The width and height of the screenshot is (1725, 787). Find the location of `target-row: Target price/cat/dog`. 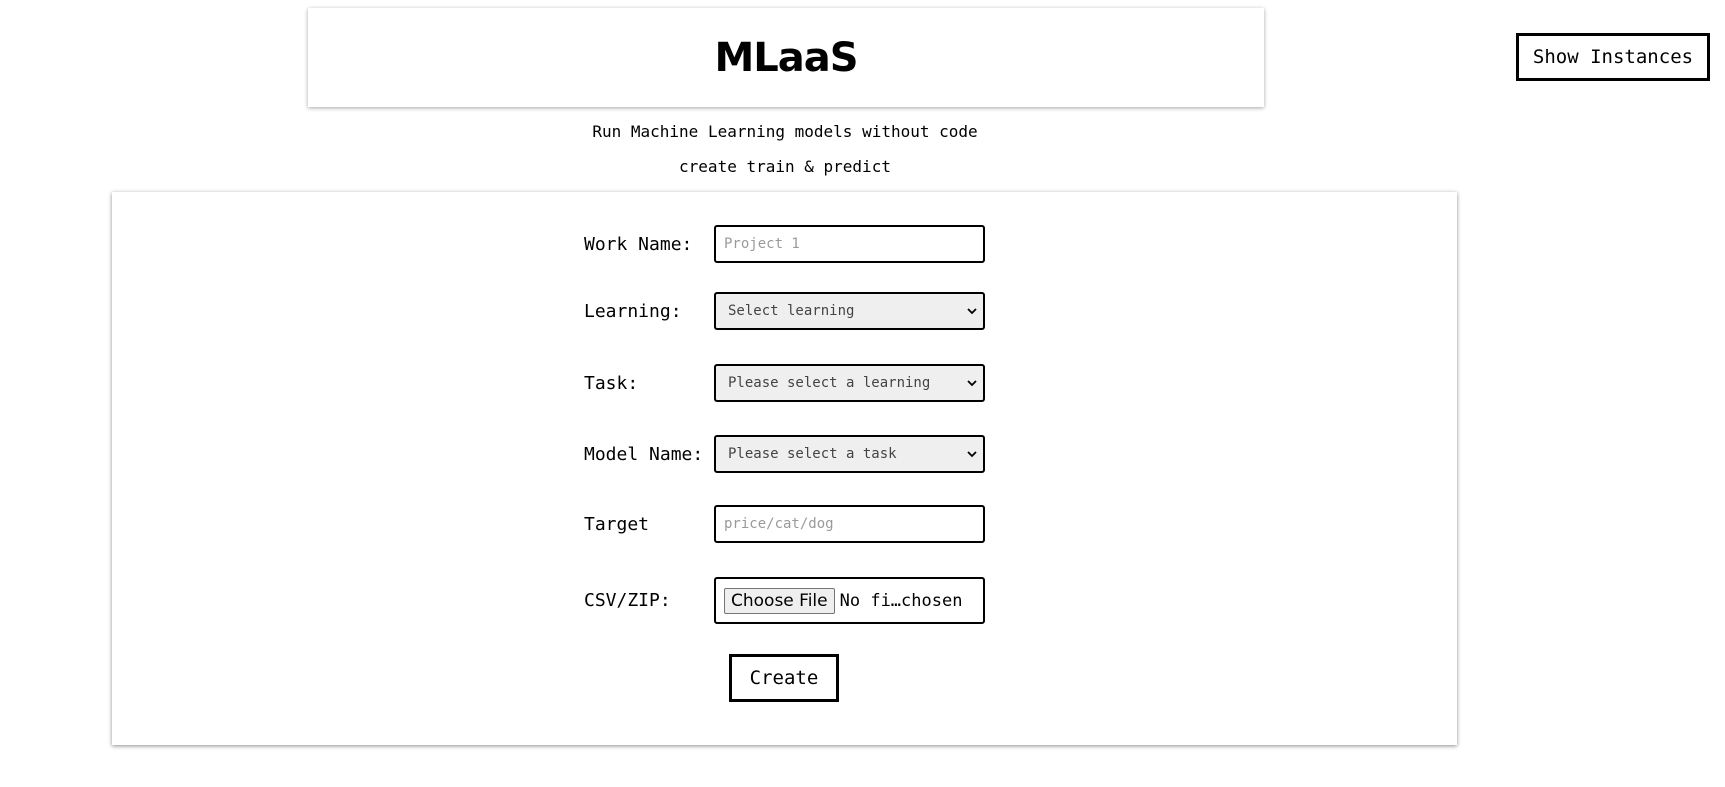

target-row: Target price/cat/dog is located at coordinates (784, 524).